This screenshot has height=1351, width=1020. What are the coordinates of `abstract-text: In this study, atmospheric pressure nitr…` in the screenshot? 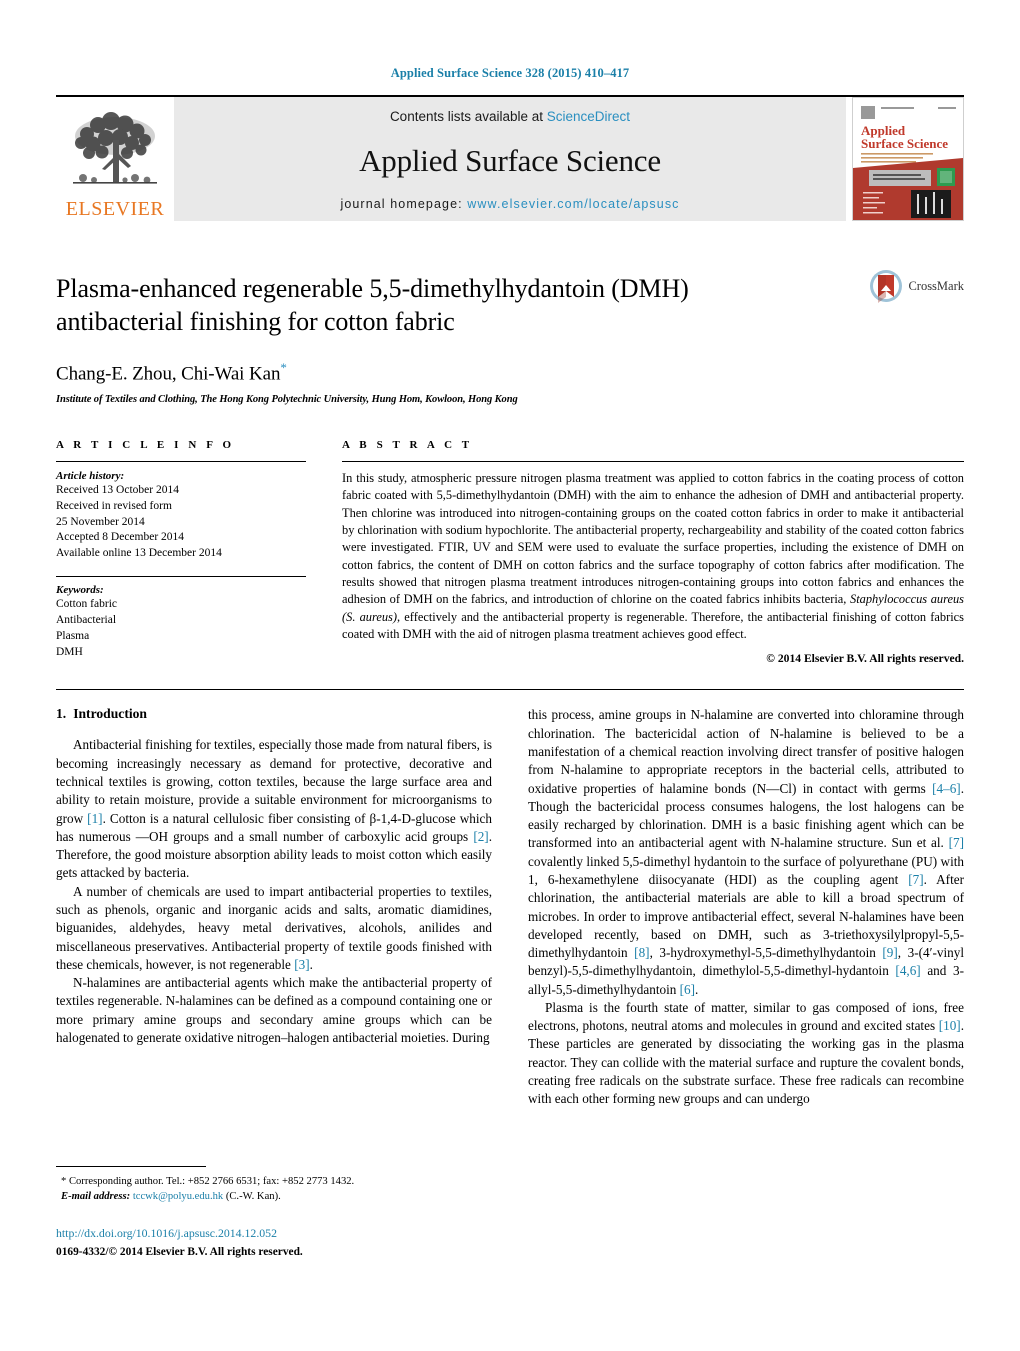 It's located at (653, 557).